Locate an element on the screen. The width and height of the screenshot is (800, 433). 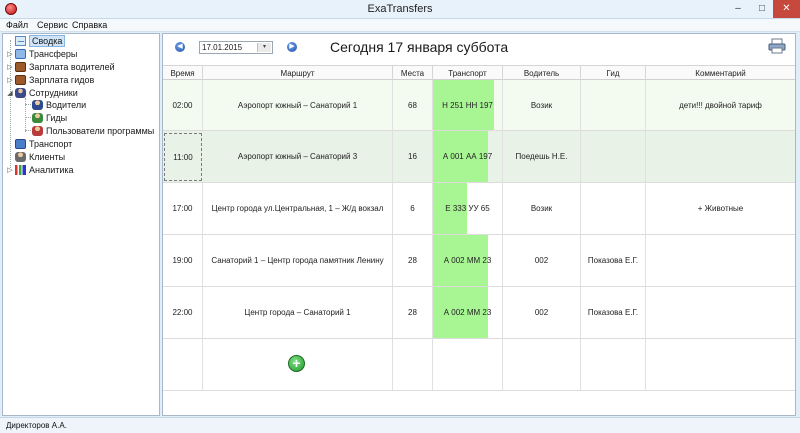
time-cell: 02:00 is located at coordinates (183, 105).